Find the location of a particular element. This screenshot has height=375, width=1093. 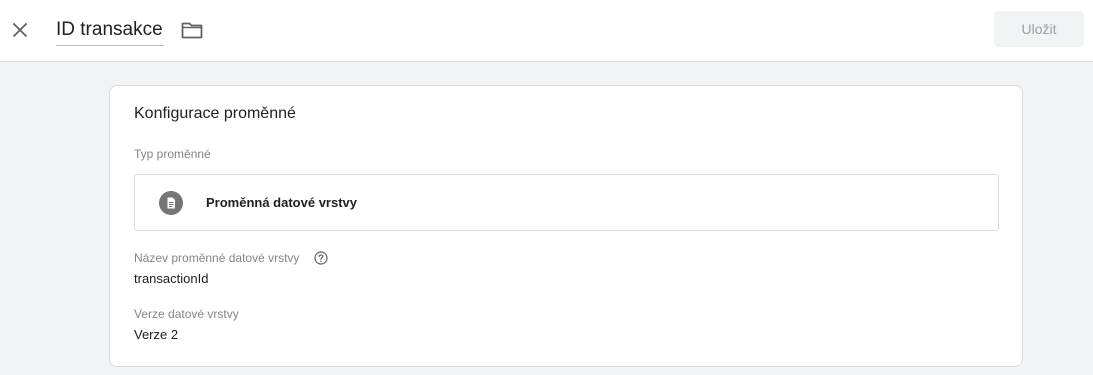

variable-type-selector: Proměnná datové vrstvy is located at coordinates (566, 202).